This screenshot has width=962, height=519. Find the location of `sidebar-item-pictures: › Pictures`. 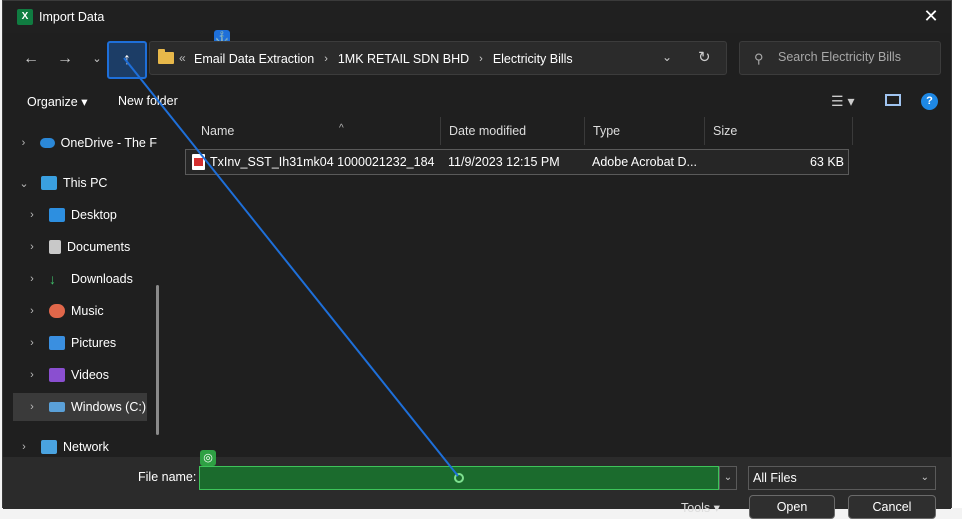

sidebar-item-pictures: › Pictures is located at coordinates (91, 343).